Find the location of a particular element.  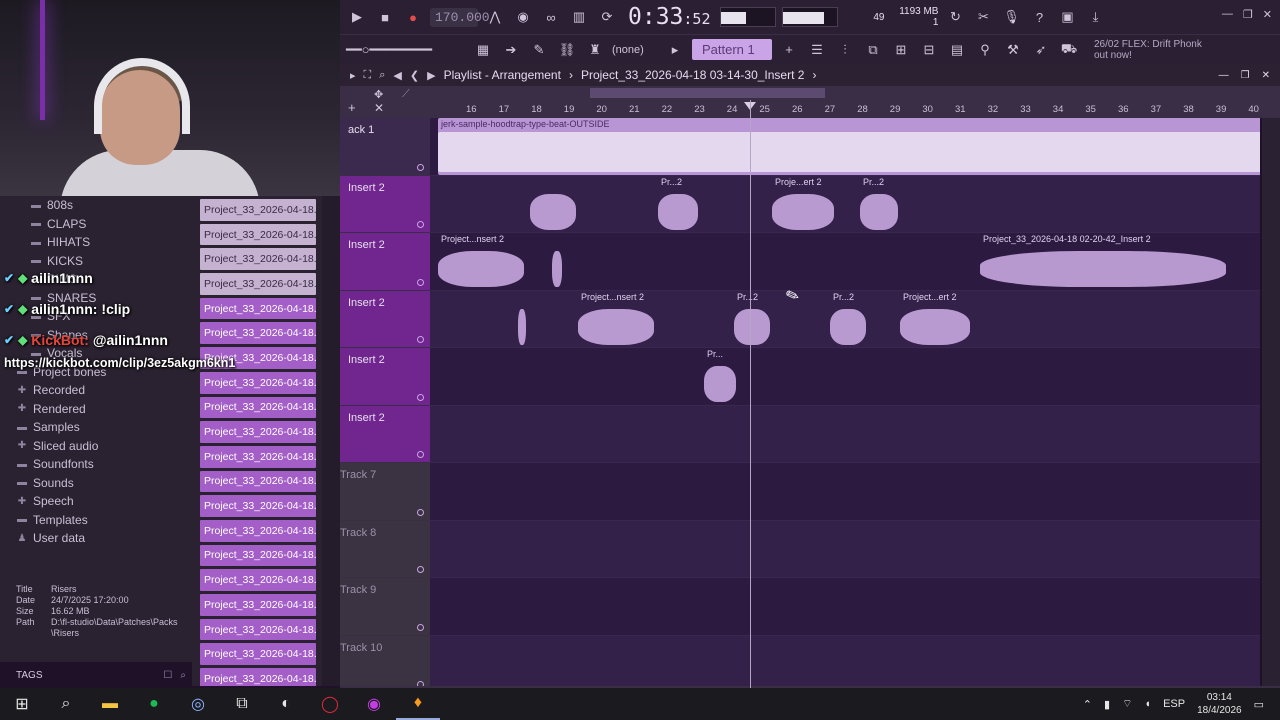

close-icon: ✕ is located at coordinates (1267, 14).